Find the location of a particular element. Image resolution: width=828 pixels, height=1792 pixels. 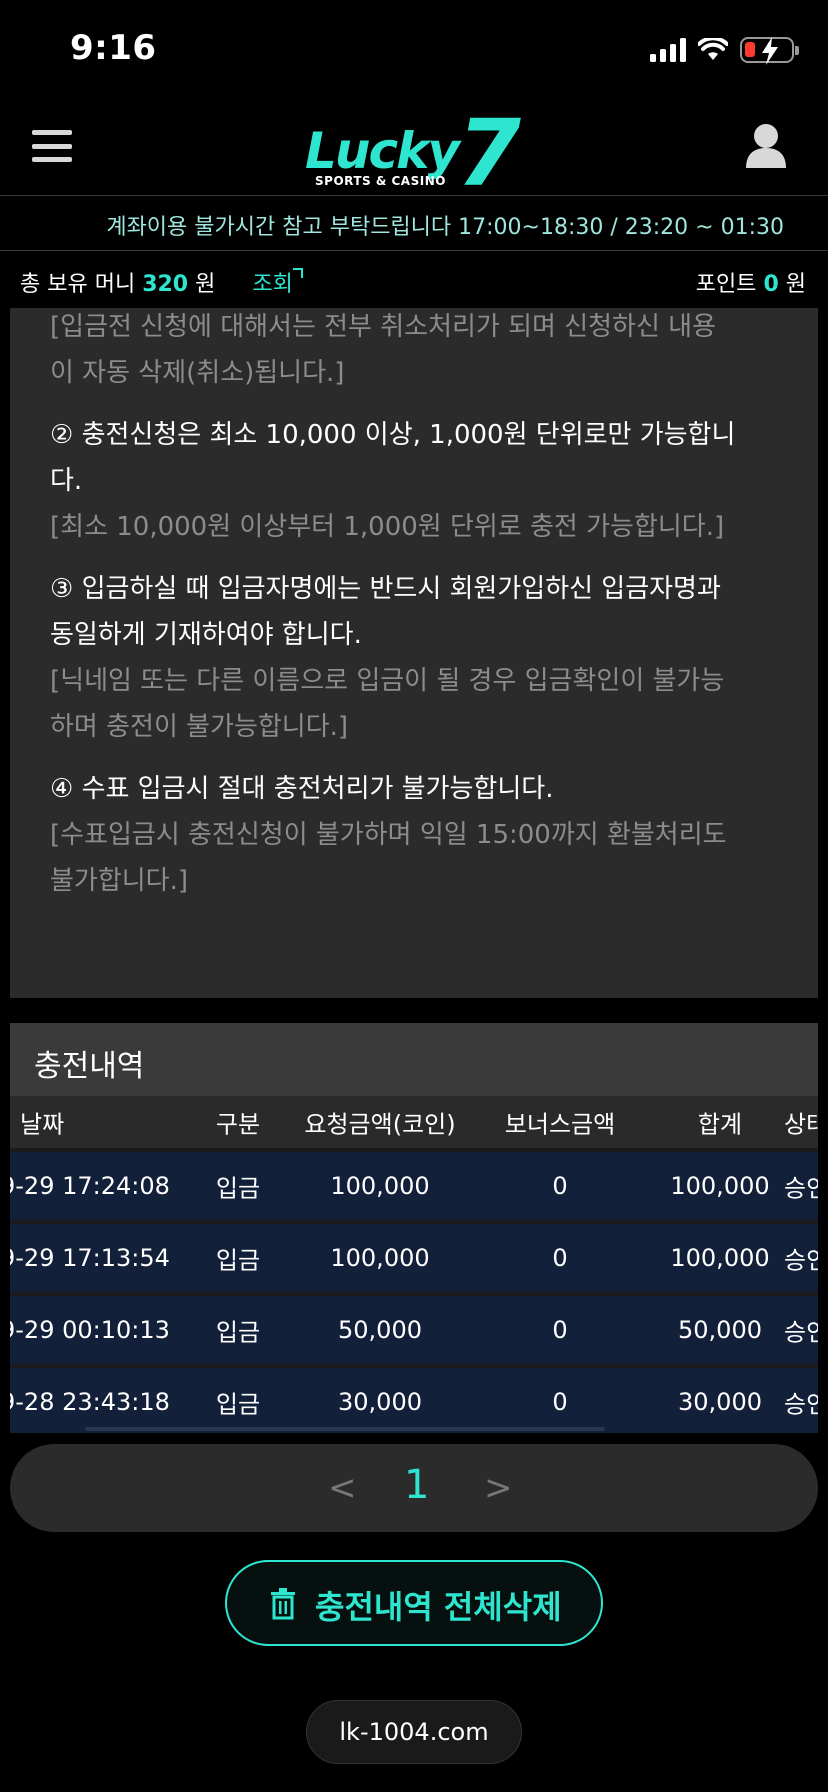

row-date: 9-29 17:13:54 is located at coordinates (90, 1258).